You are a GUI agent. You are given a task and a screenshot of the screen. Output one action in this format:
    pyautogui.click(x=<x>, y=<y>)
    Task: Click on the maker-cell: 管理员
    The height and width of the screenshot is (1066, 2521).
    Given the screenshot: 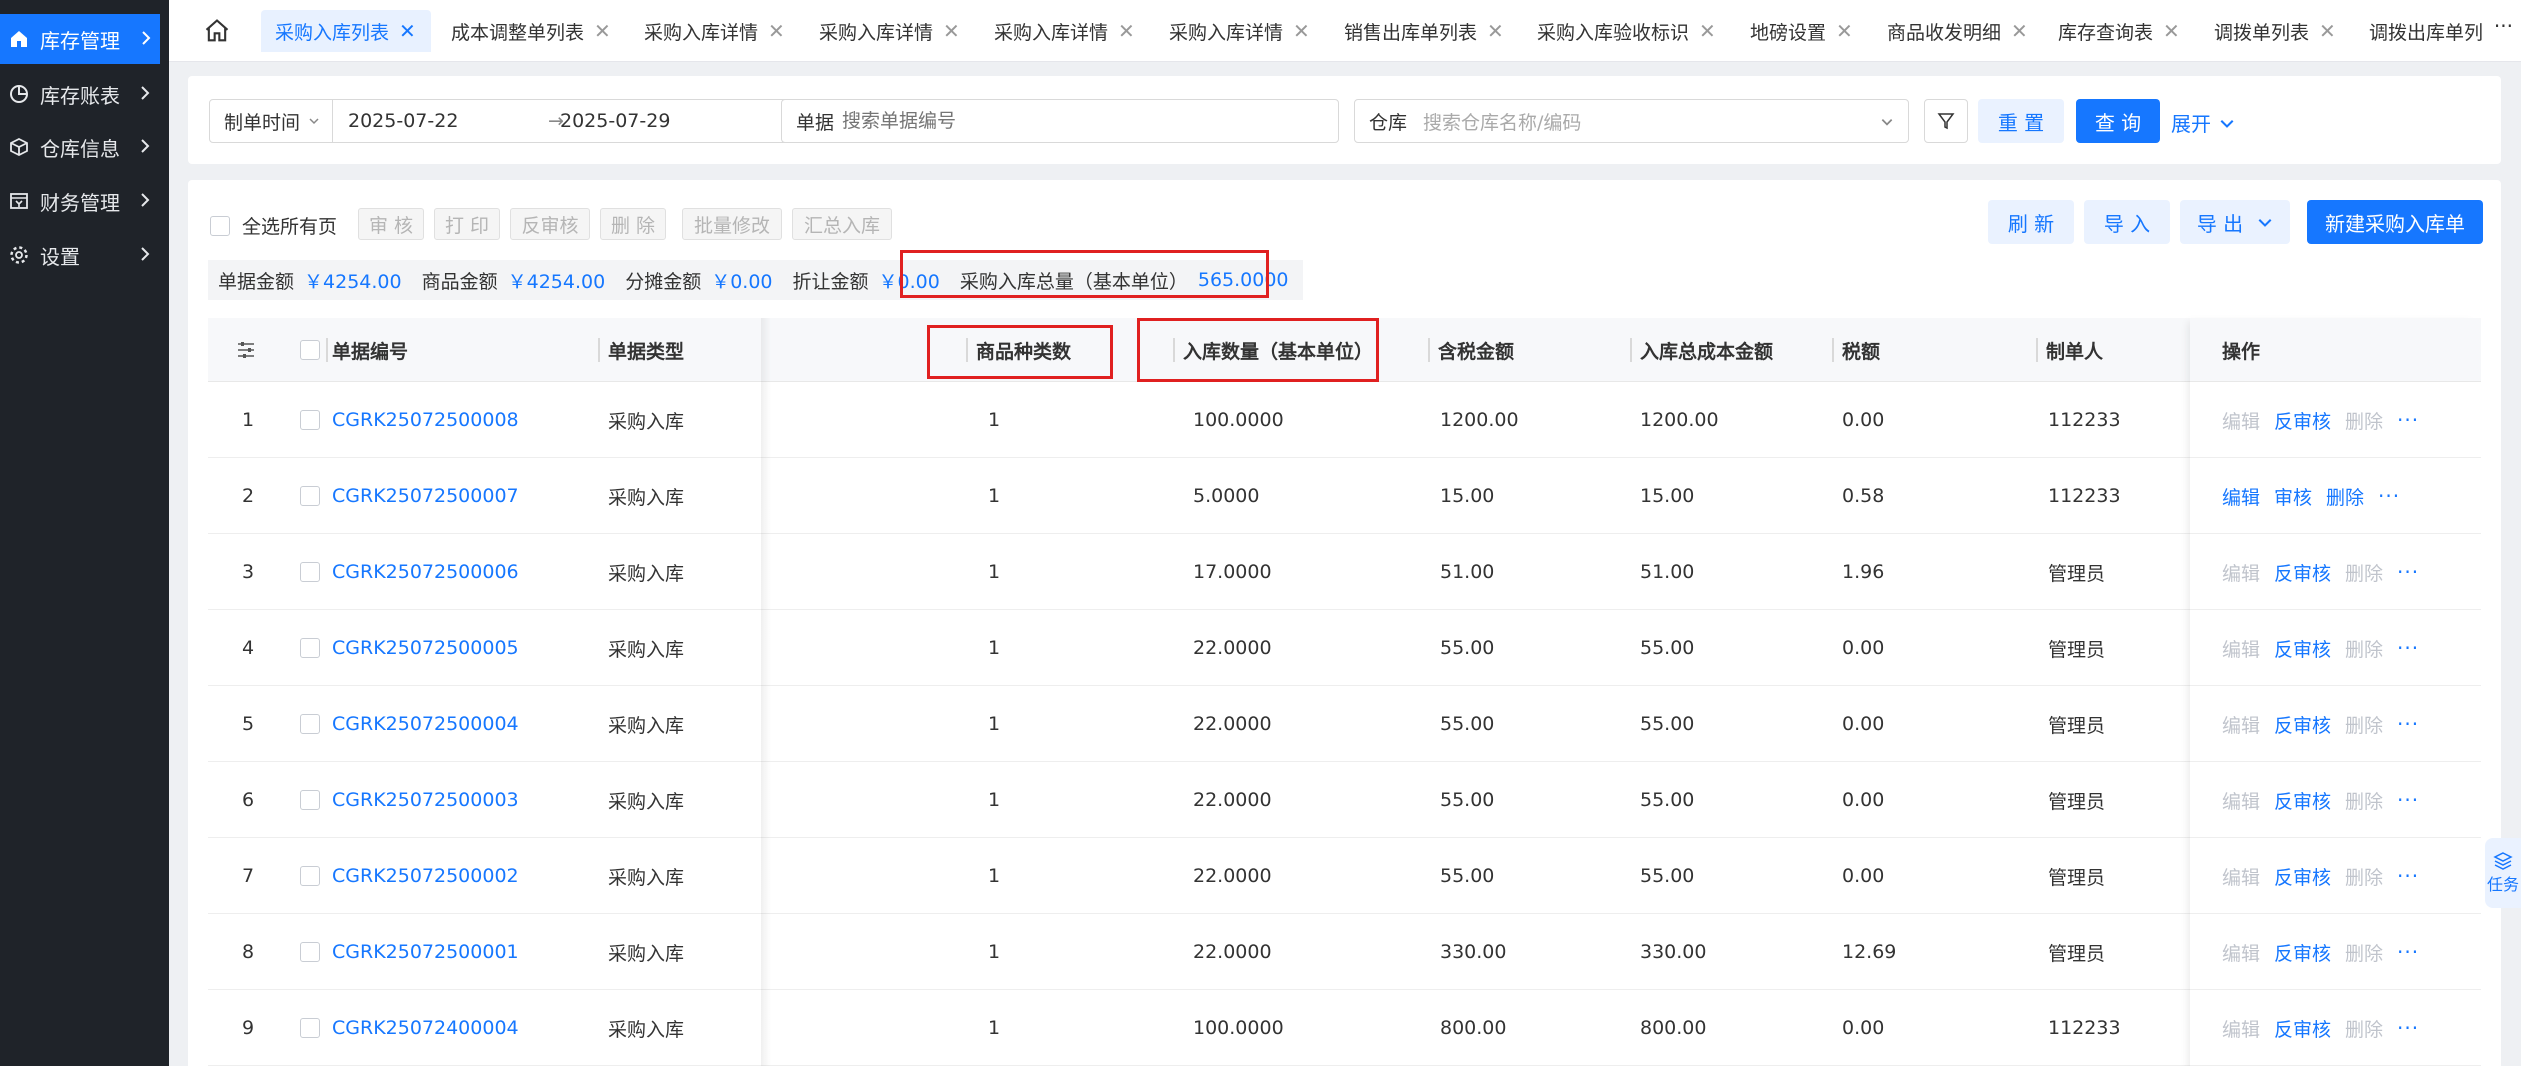 What is the action you would take?
    pyautogui.click(x=2077, y=725)
    